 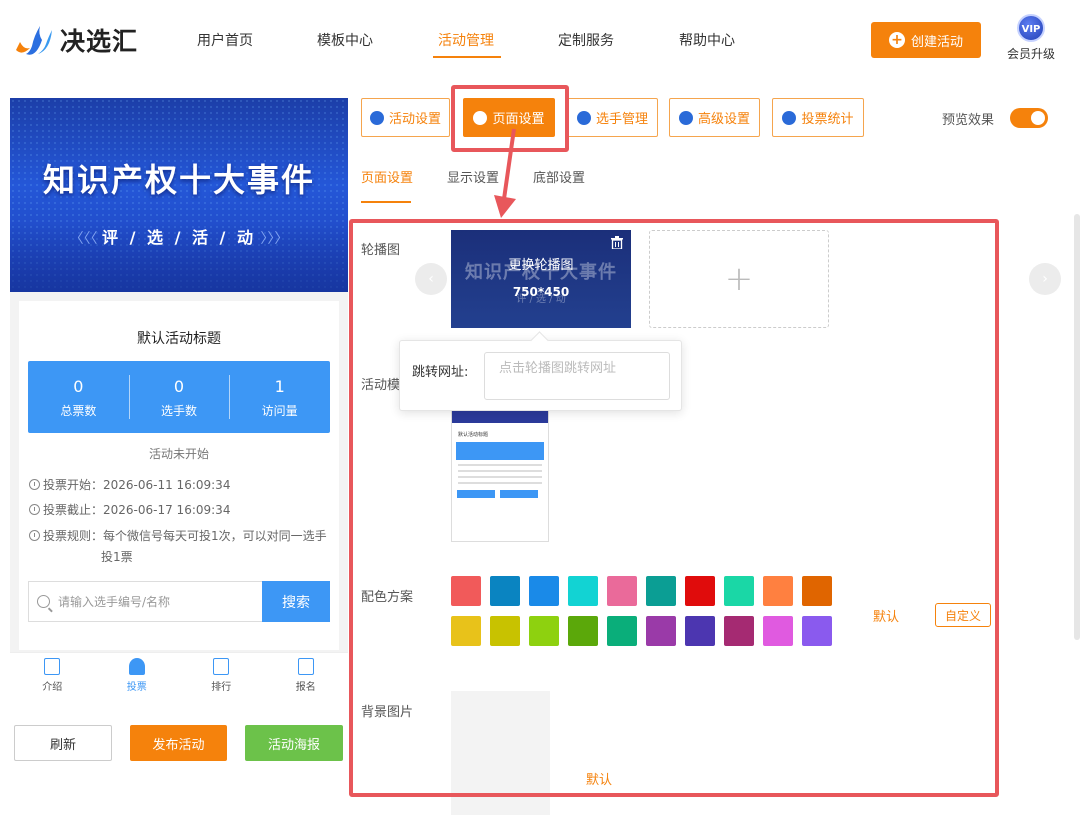 I want to click on star-icon, so click(x=376, y=117).